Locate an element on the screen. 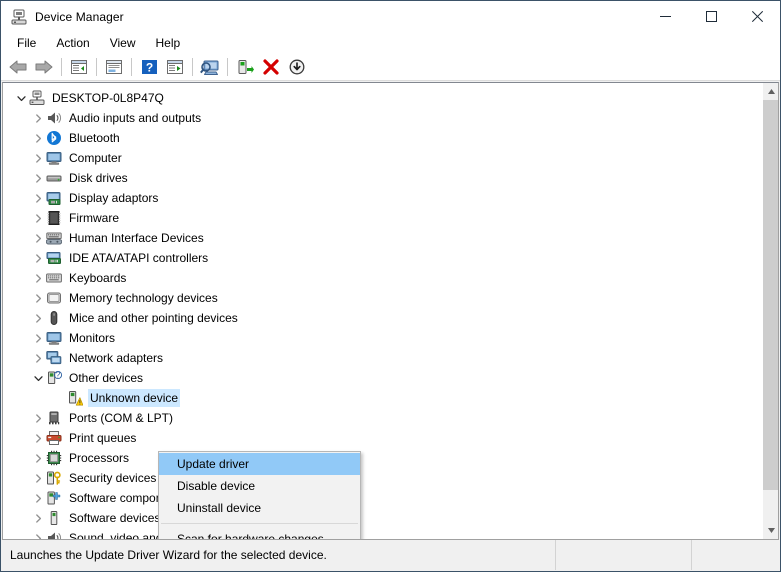  forward-arrow-icon is located at coordinates (44, 67).